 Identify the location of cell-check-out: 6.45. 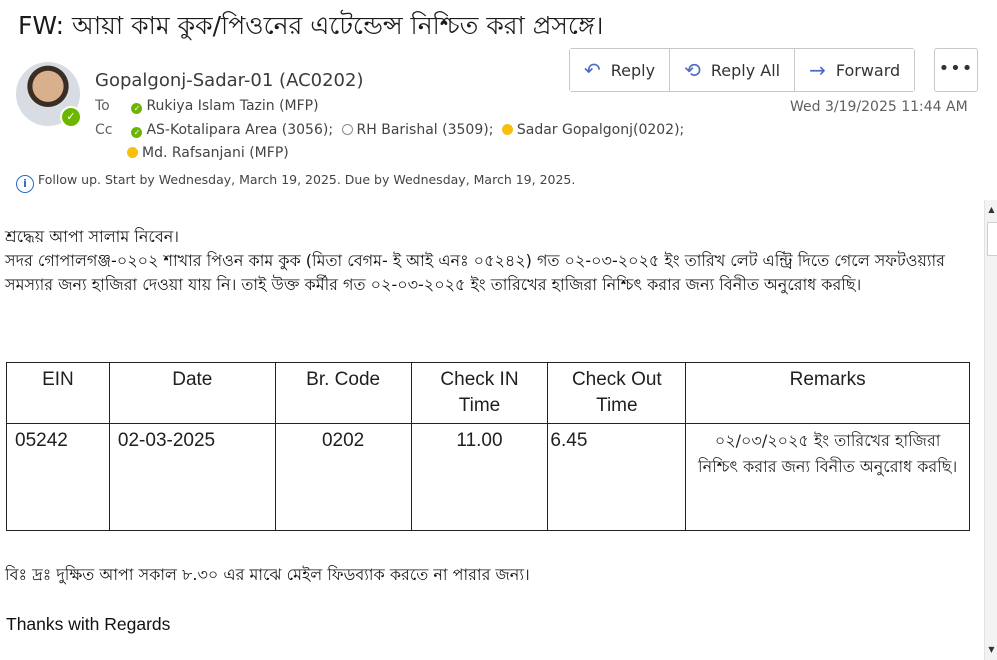
(617, 477).